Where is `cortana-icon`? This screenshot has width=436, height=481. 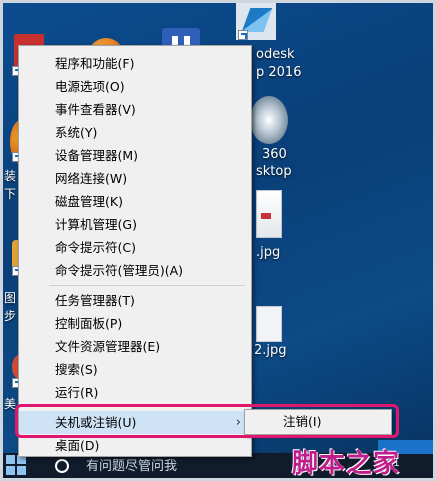 cortana-icon is located at coordinates (62, 466).